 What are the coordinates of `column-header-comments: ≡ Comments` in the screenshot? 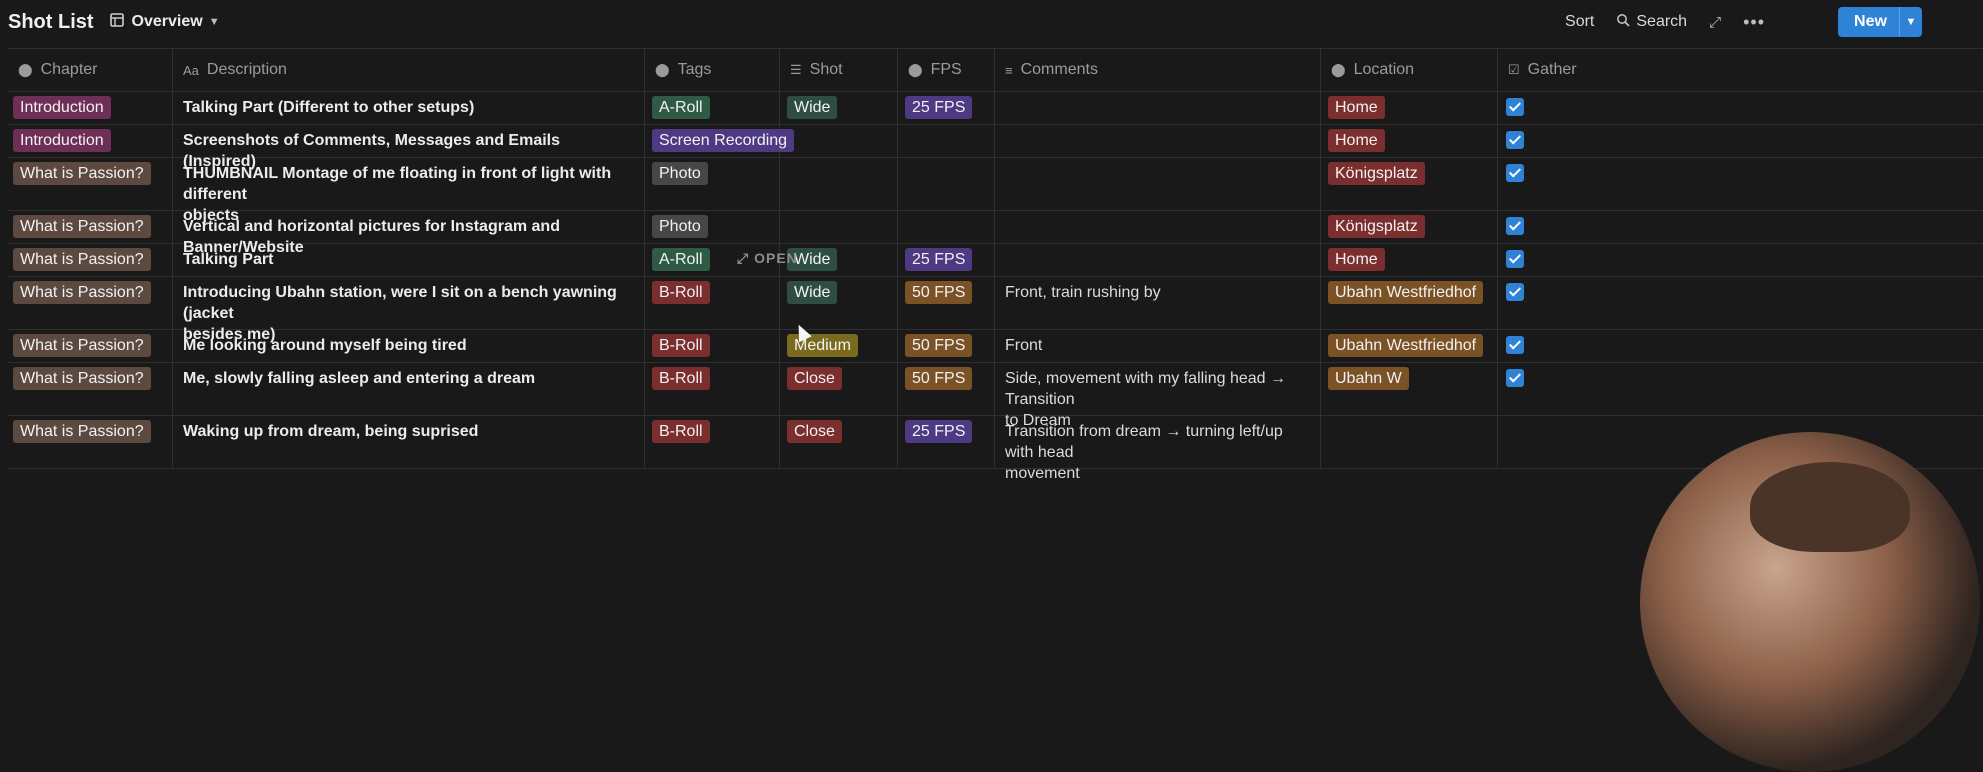 It's located at (1158, 70).